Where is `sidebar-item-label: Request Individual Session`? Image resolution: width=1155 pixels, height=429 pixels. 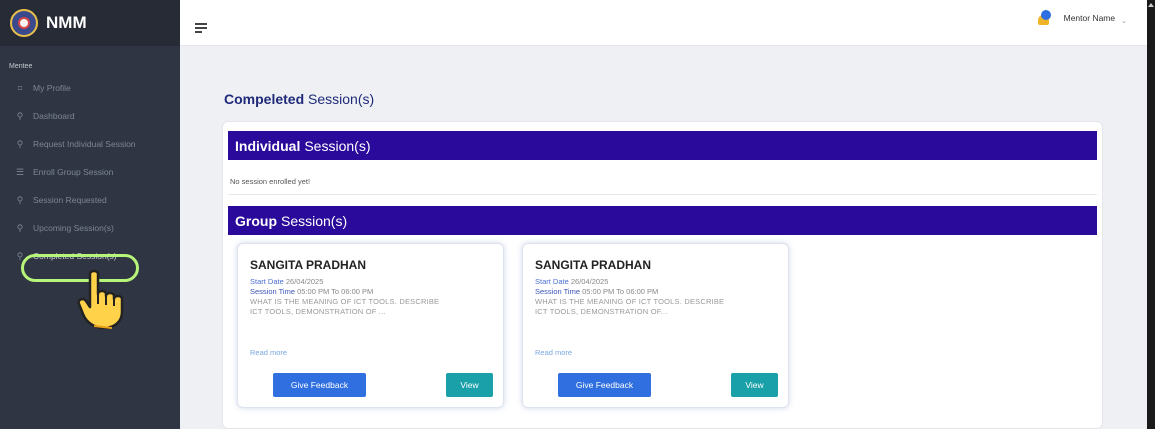 sidebar-item-label: Request Individual Session is located at coordinates (84, 144).